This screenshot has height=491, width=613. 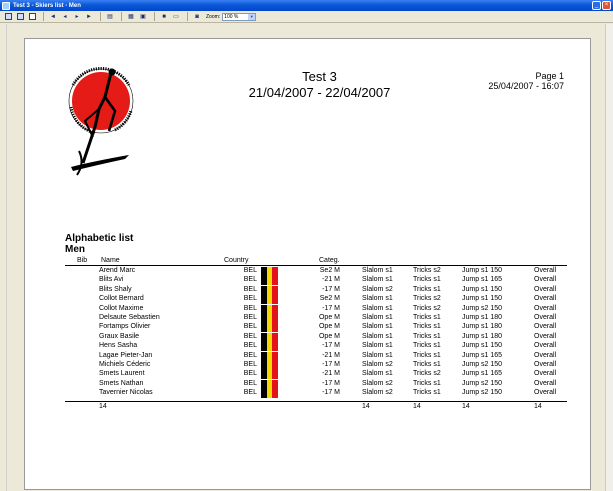 What do you see at coordinates (53, 17) in the screenshot?
I see `first-page-icon: ◄` at bounding box center [53, 17].